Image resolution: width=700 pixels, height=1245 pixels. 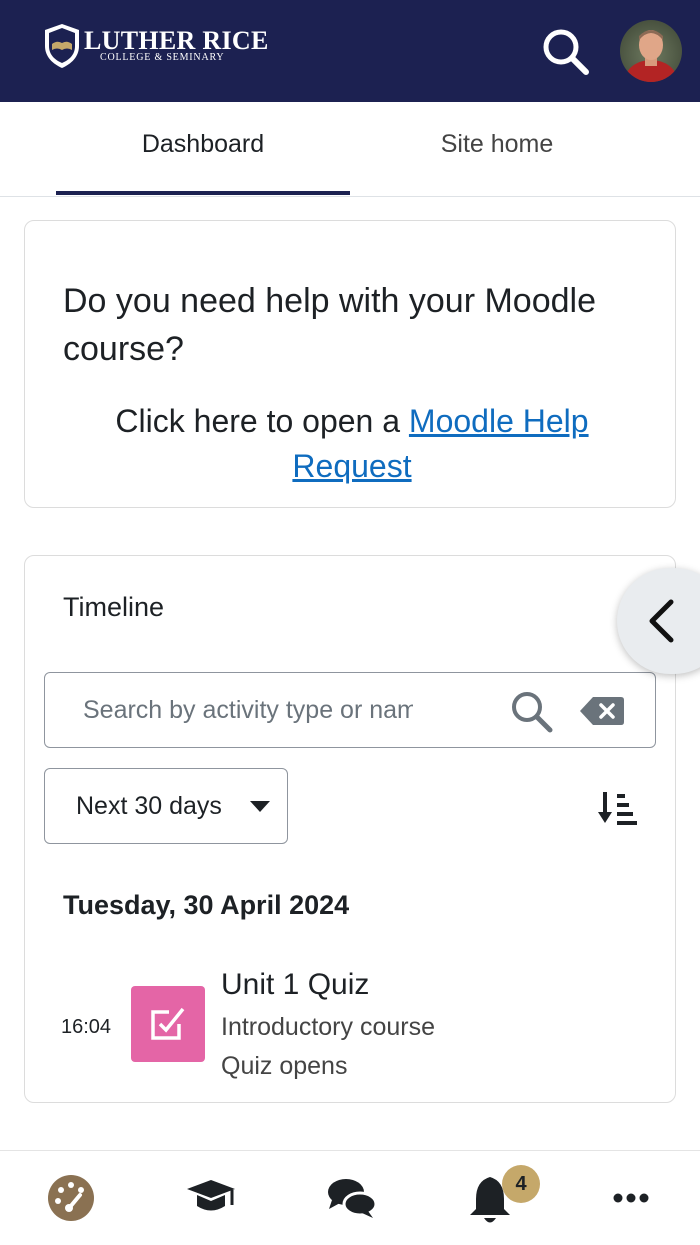 I want to click on sort-icon, so click(x=617, y=808).